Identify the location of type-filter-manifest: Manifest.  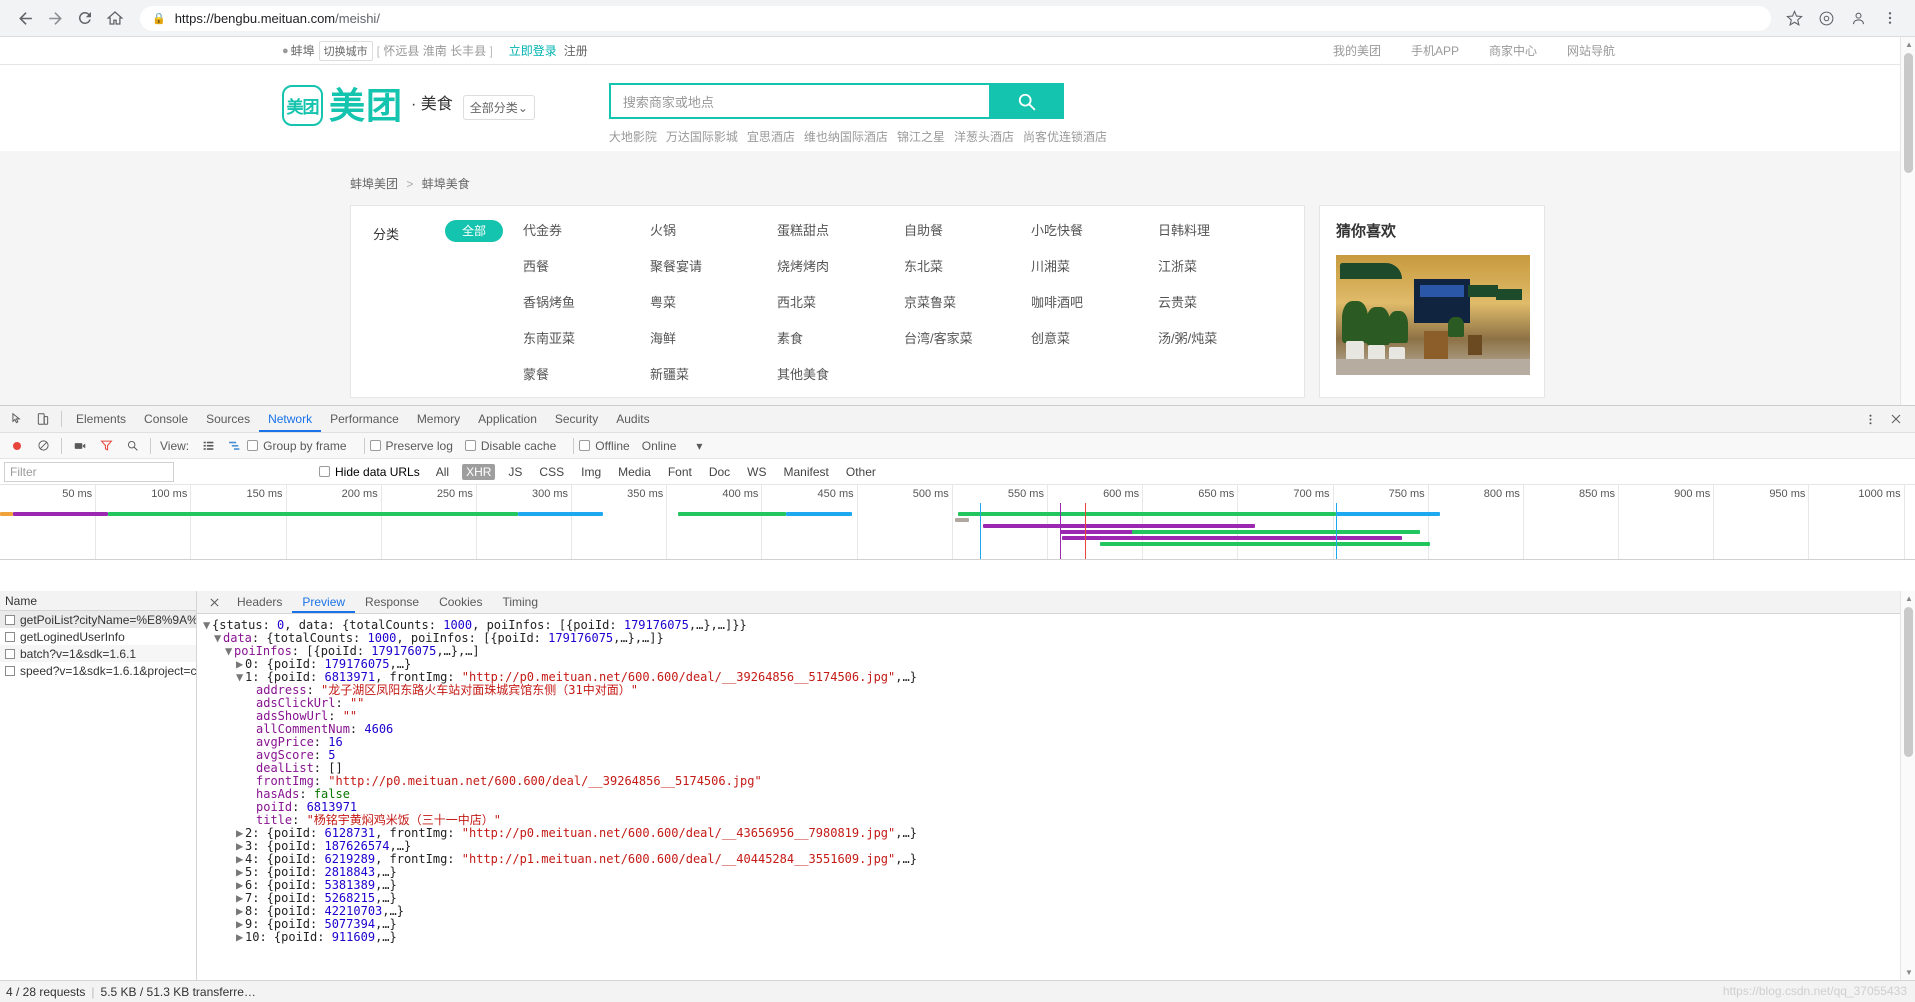
(806, 472).